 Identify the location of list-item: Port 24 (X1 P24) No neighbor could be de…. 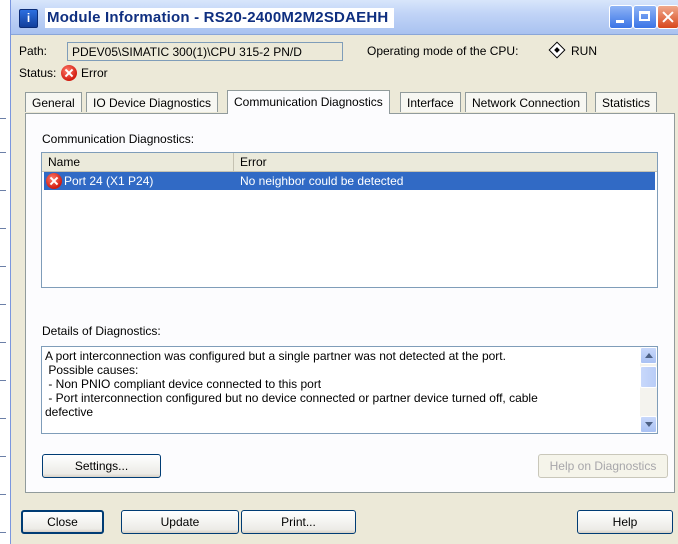
(349, 181).